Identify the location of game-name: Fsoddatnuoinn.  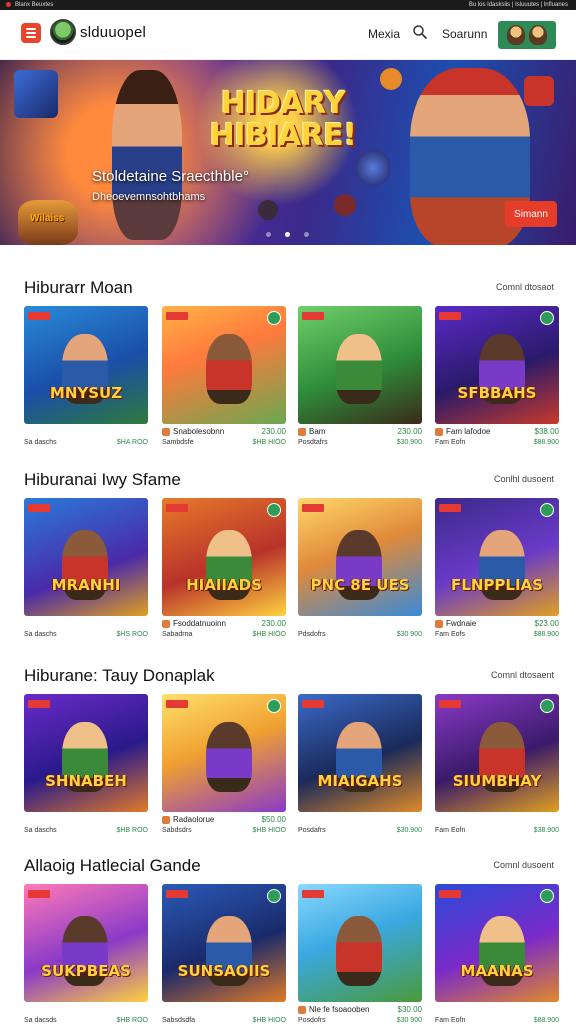
(194, 623).